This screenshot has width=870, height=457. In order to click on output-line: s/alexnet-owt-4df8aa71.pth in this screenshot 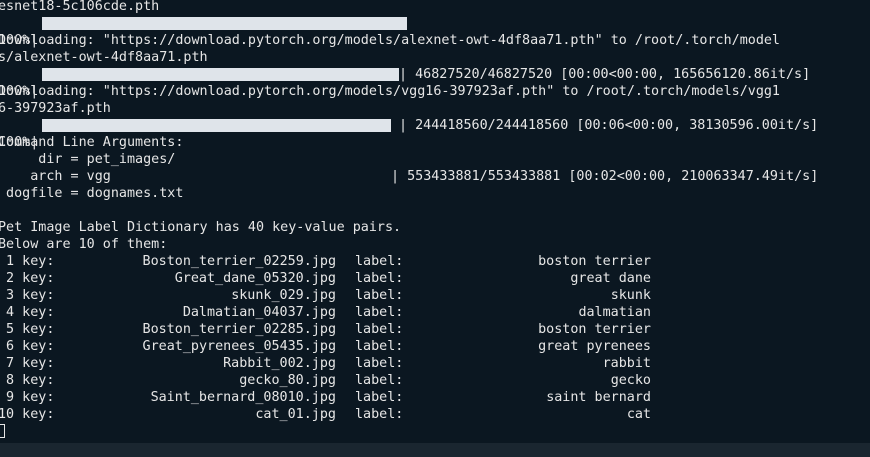, I will do `click(104, 57)`.